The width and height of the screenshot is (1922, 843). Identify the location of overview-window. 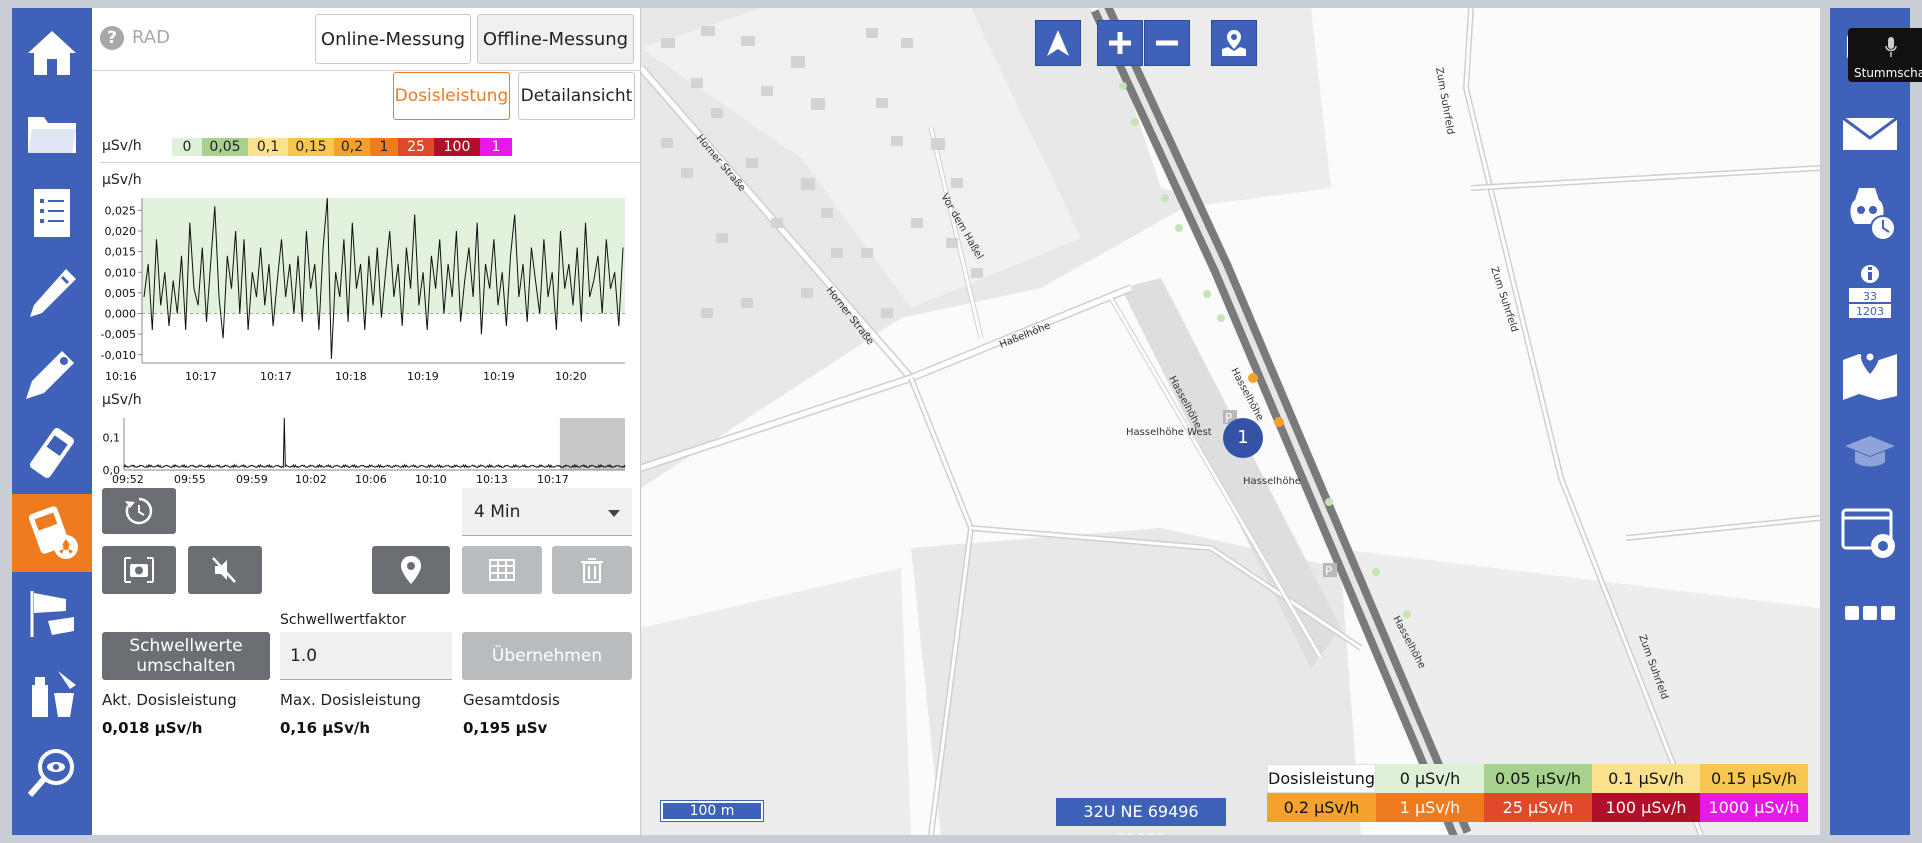
(592, 444).